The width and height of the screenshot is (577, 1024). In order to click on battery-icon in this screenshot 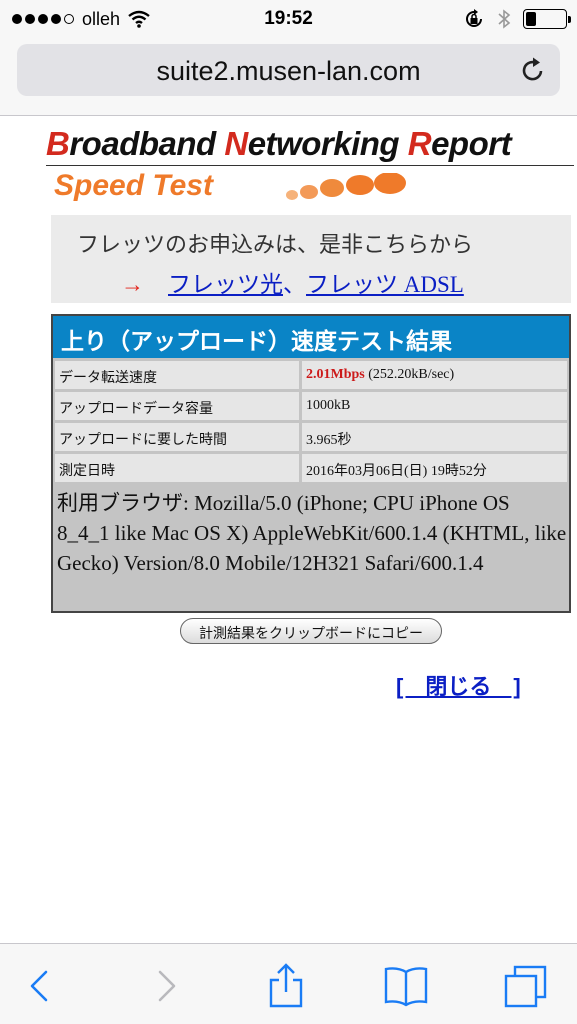, I will do `click(547, 19)`.